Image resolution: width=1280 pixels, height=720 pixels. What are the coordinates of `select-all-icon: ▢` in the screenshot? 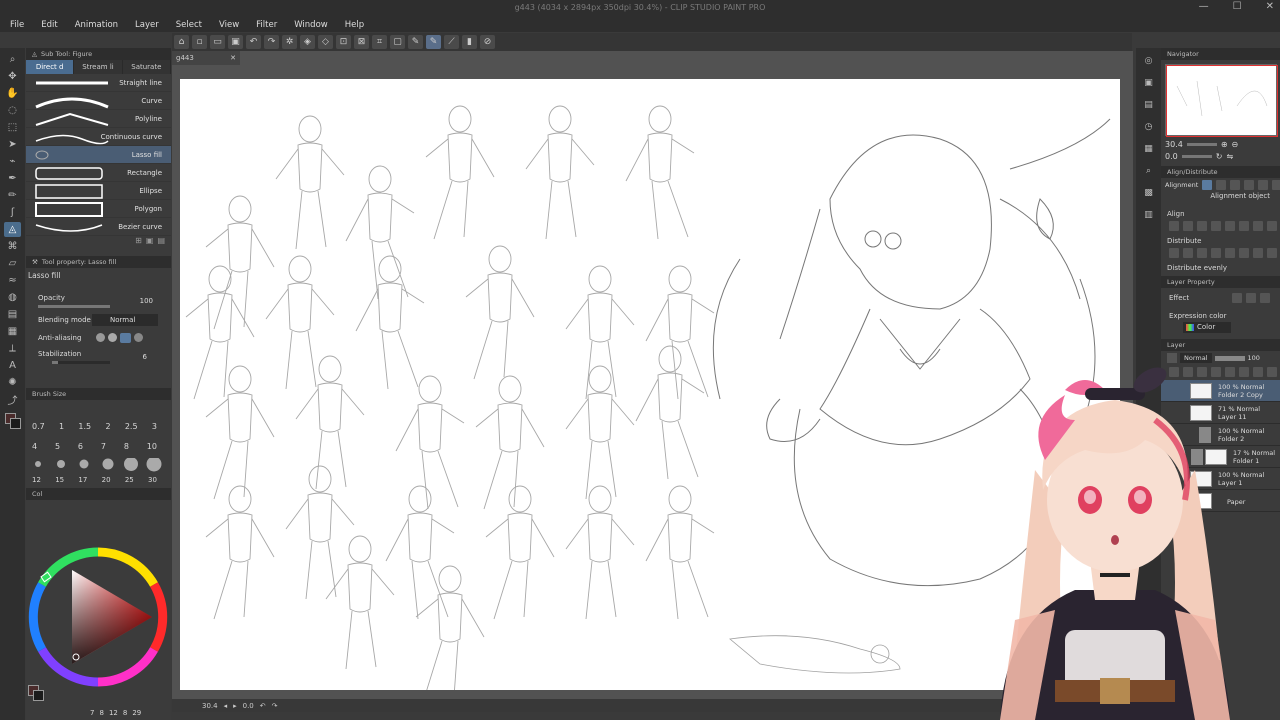 It's located at (397, 42).